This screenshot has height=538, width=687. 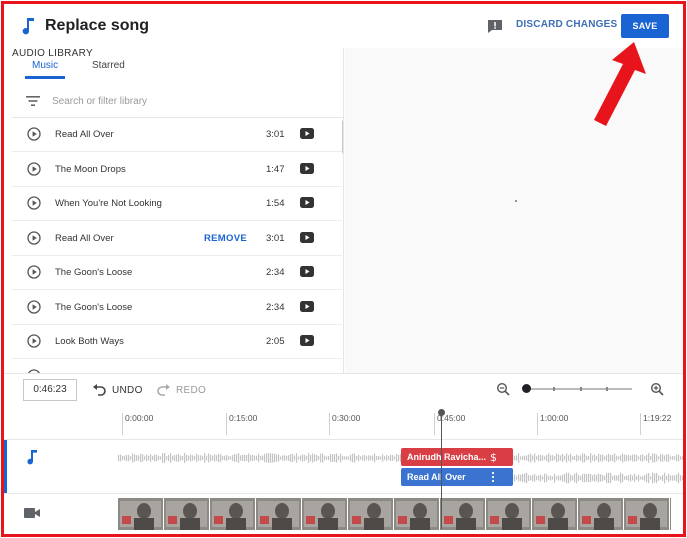 What do you see at coordinates (108, 65) in the screenshot?
I see `tab-starred: Starred` at bounding box center [108, 65].